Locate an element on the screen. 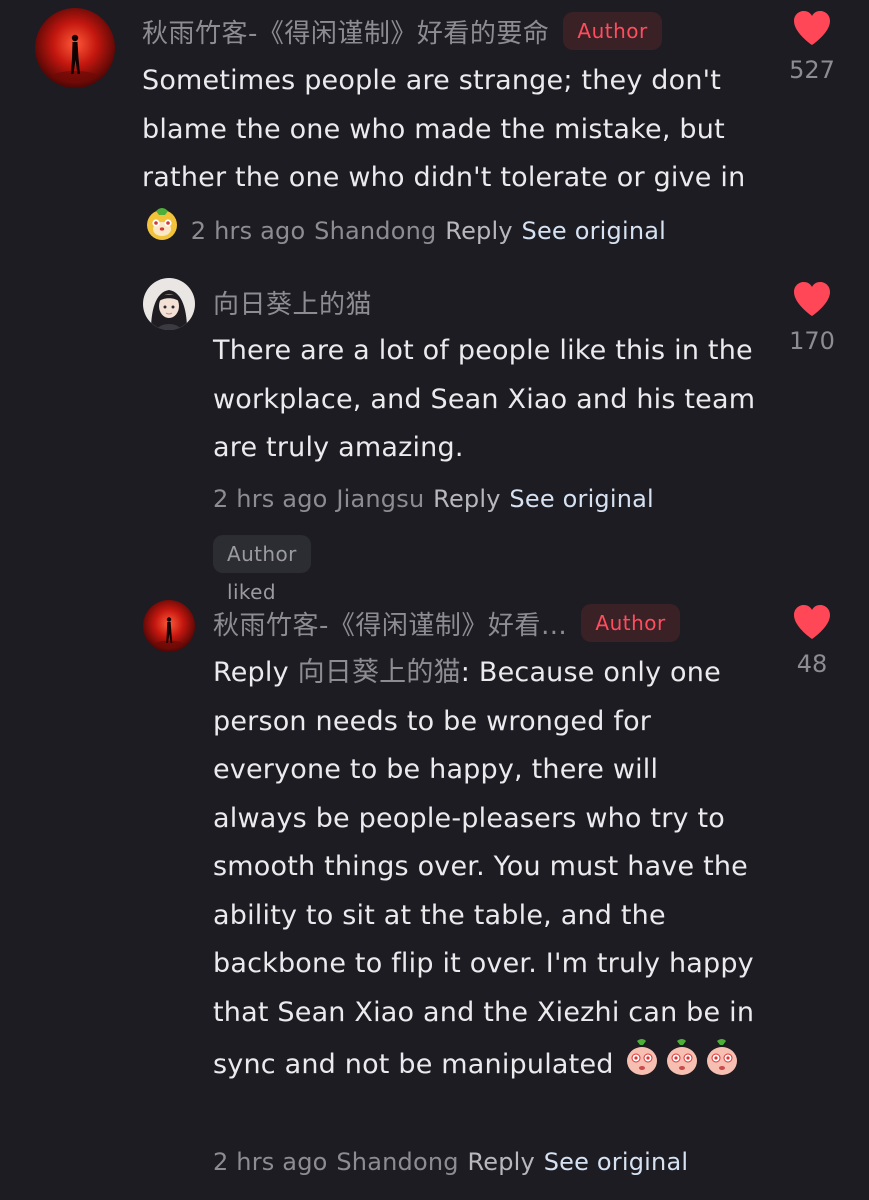 Image resolution: width=869 pixels, height=1200 pixels. name-row: 向日葵上的猫 is located at coordinates (292, 302).